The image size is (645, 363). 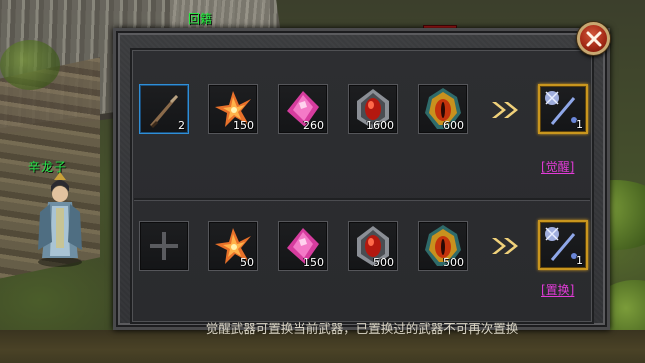 What do you see at coordinates (164, 109) in the screenshot?
I see `weapon-slot-dagger: 2` at bounding box center [164, 109].